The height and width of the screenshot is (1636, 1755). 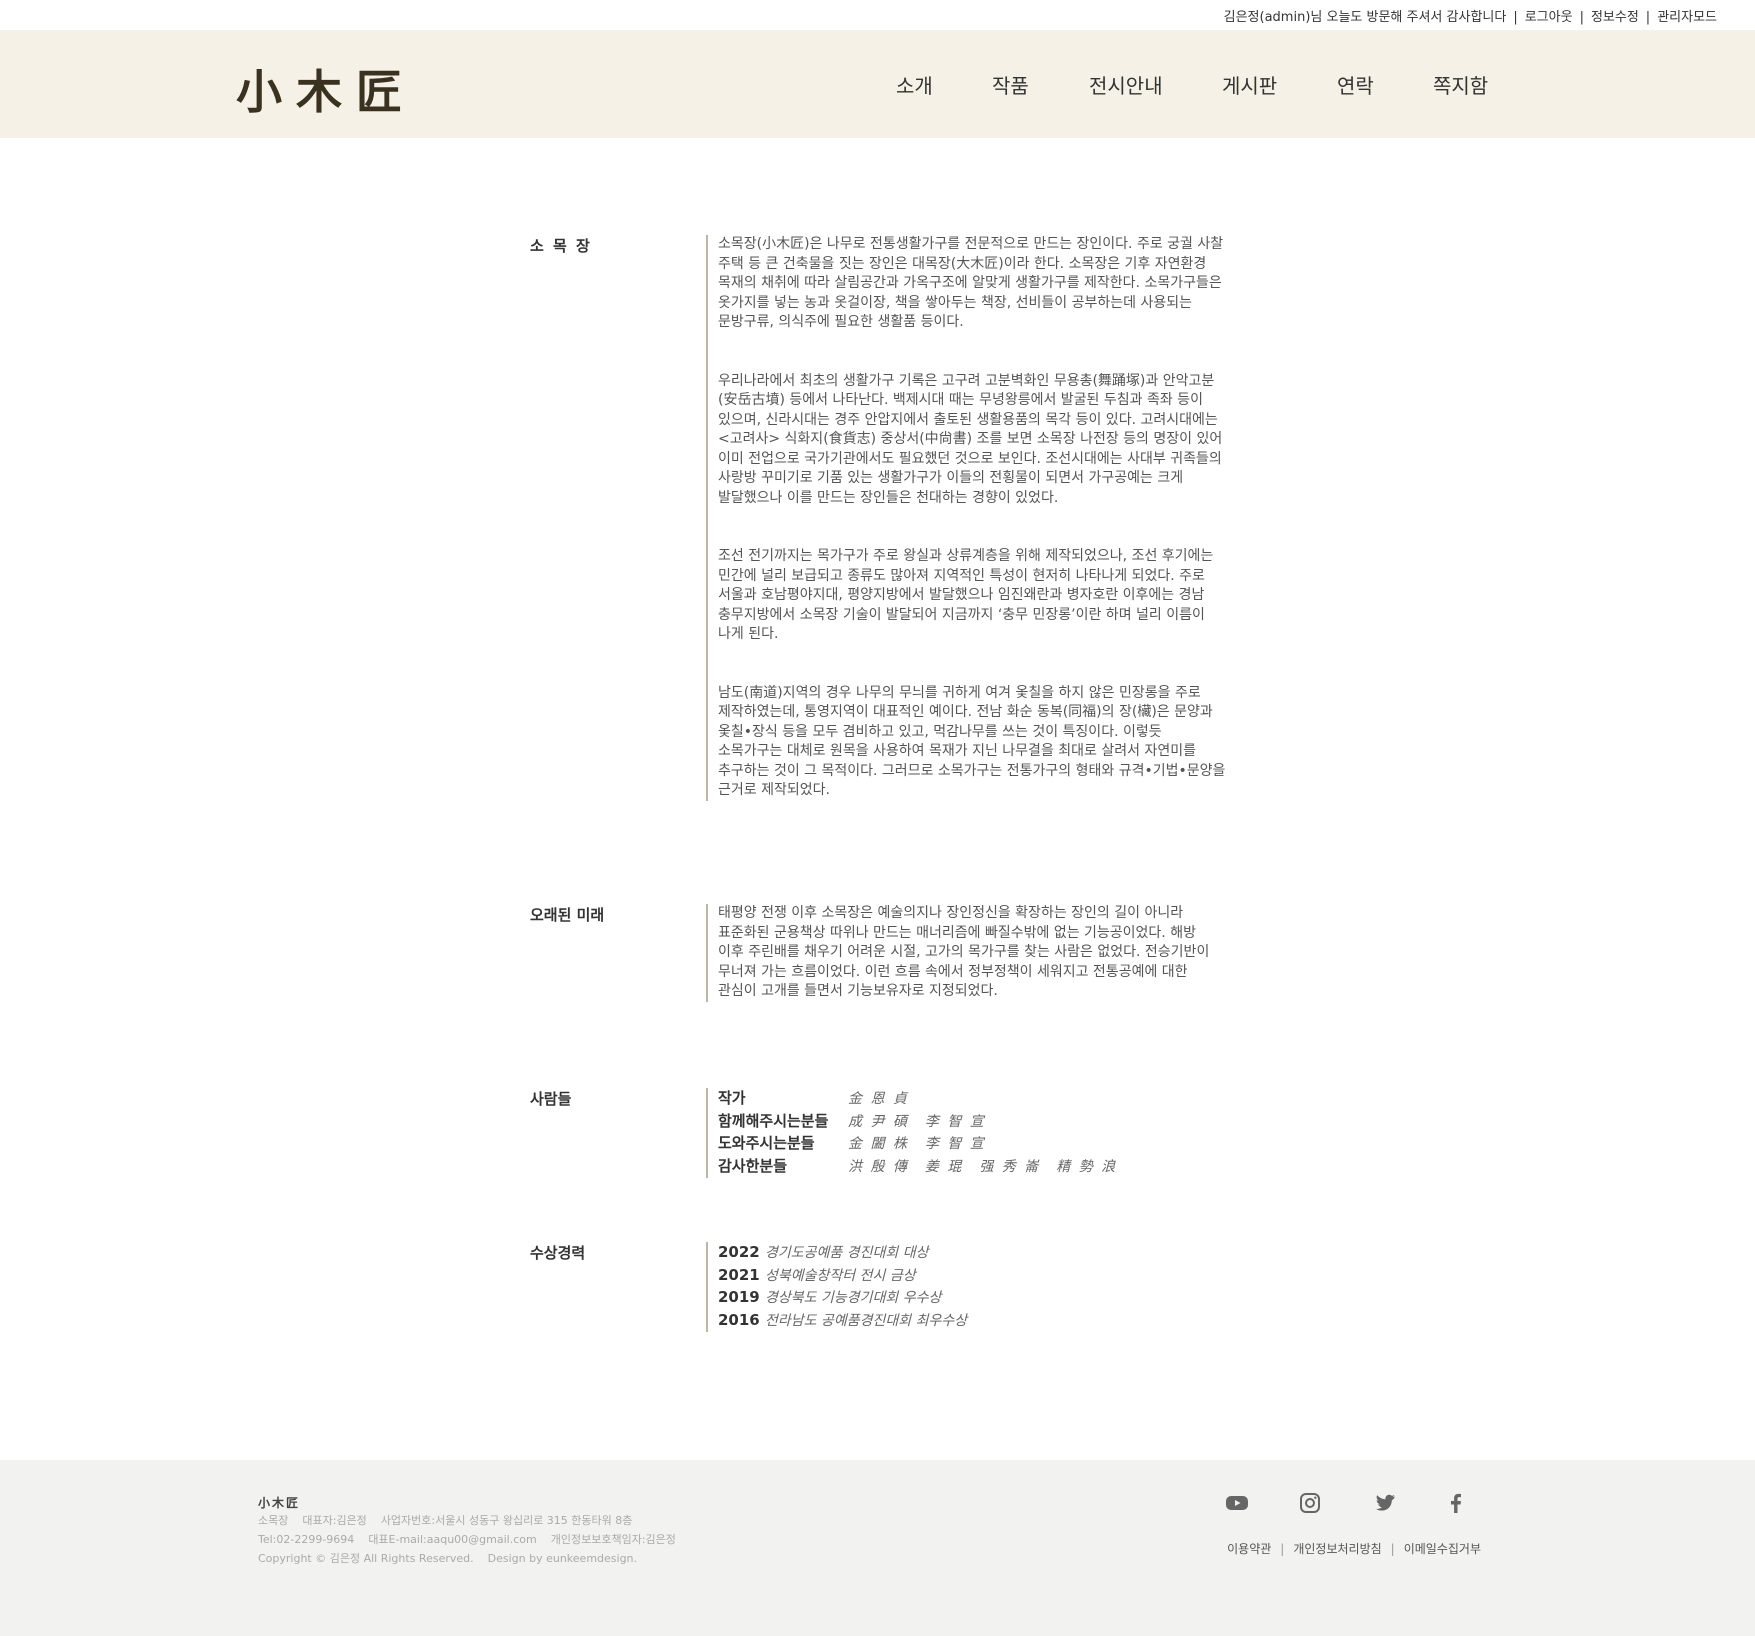 I want to click on people-role: 감사한분들, so click(x=753, y=1165).